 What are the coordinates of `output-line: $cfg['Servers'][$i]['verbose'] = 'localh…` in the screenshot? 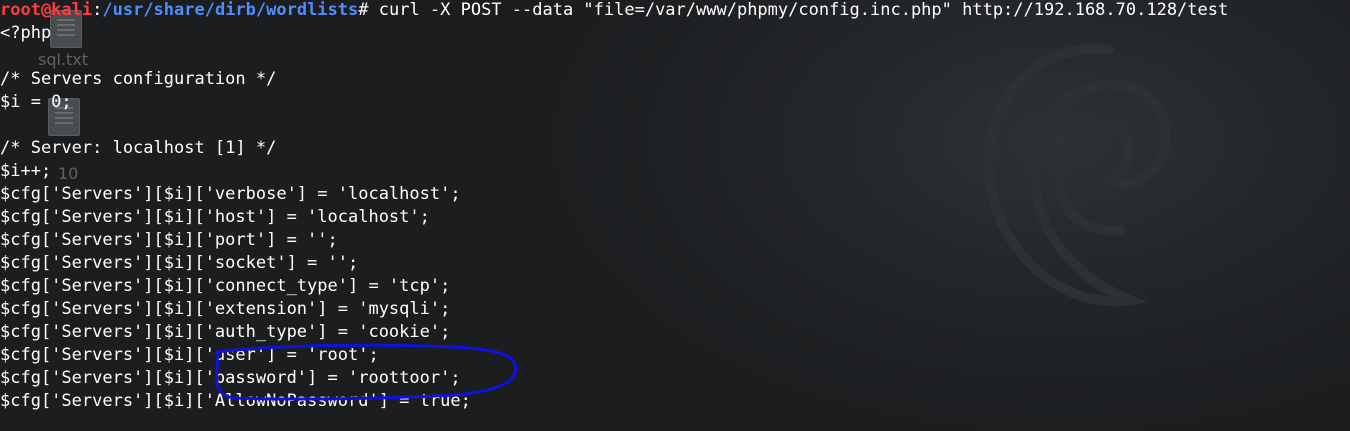 It's located at (230, 194).